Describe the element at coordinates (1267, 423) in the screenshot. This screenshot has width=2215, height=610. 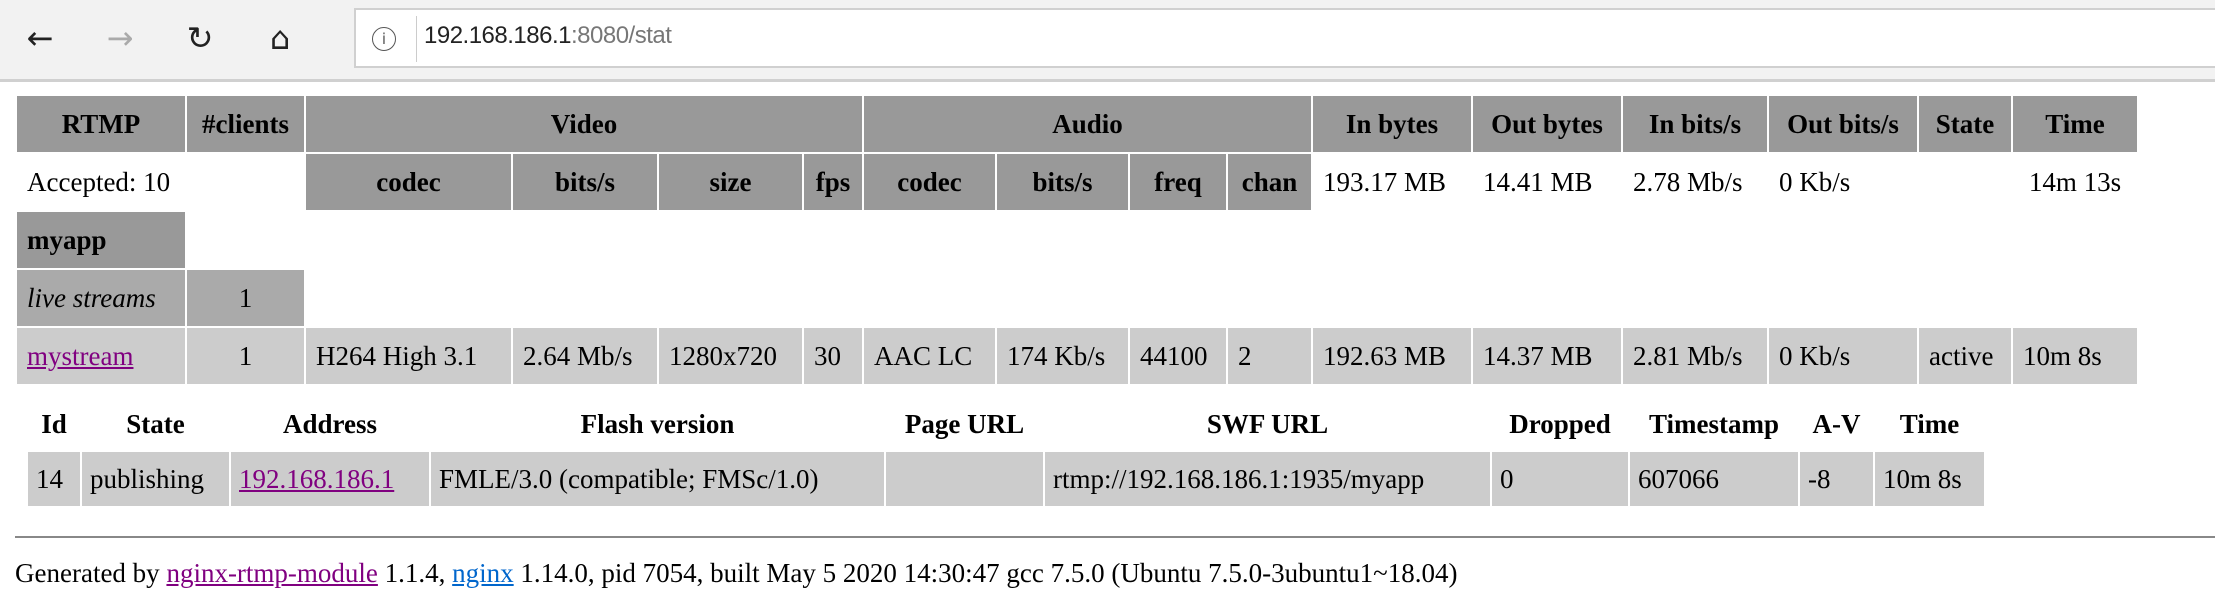
I see `header-swf-url: SWF URL` at that location.